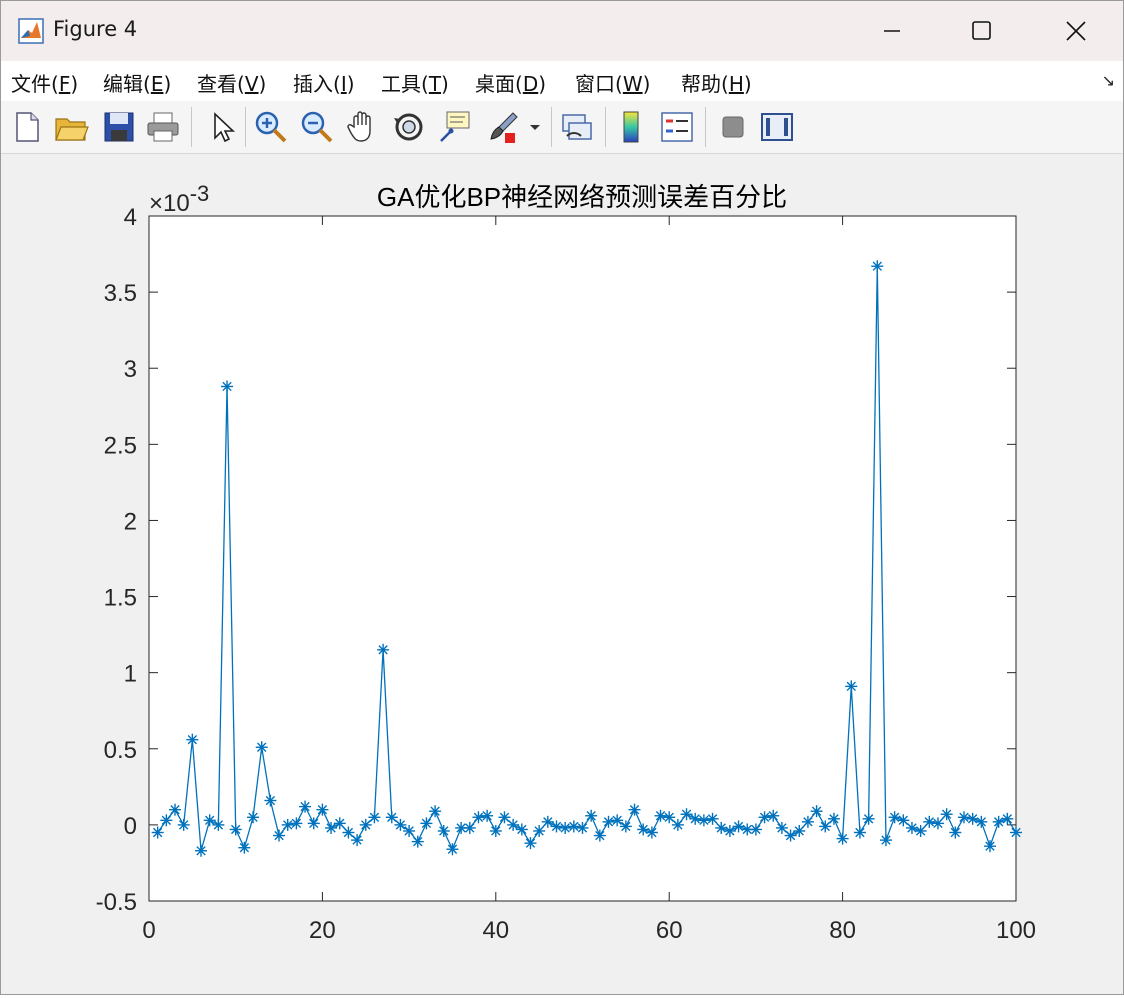  Describe the element at coordinates (116, 902) in the screenshot. I see `y-tick-label: -0.5` at that location.